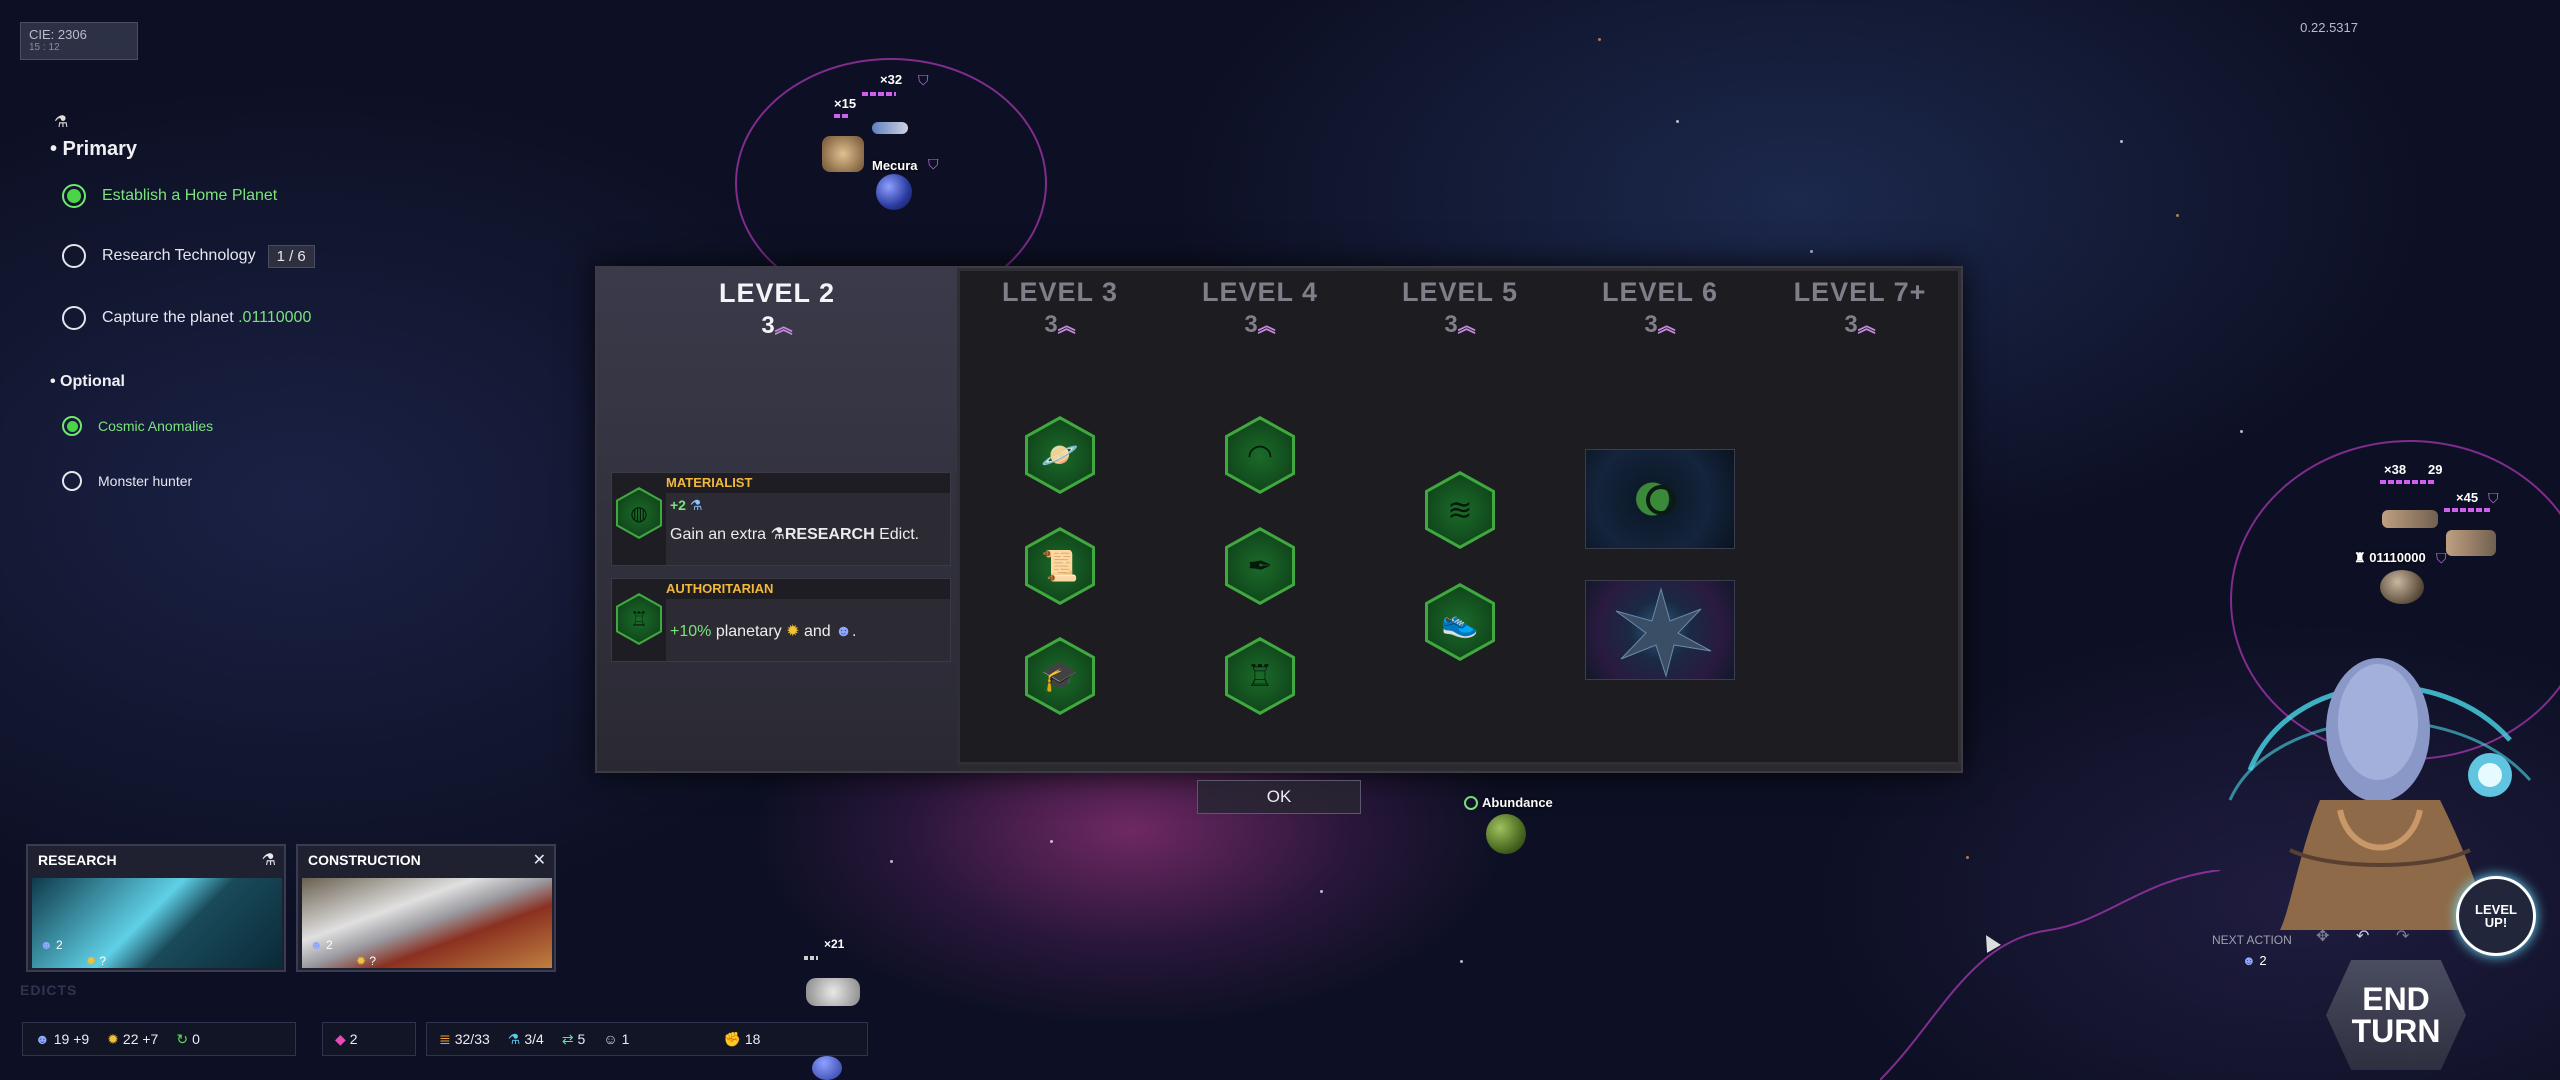  What do you see at coordinates (895, 165) in the screenshot?
I see `planet-label-mecura: Mecura` at bounding box center [895, 165].